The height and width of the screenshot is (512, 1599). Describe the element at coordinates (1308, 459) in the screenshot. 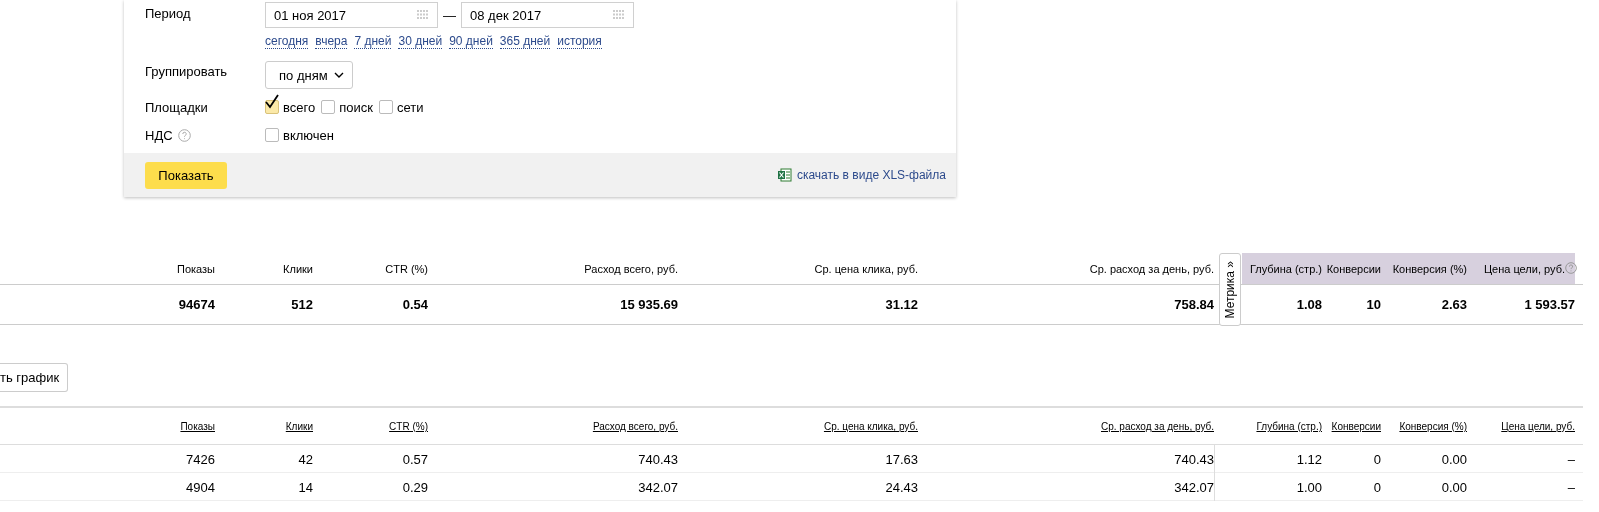

I see `table-cell-text: 1.12` at that location.